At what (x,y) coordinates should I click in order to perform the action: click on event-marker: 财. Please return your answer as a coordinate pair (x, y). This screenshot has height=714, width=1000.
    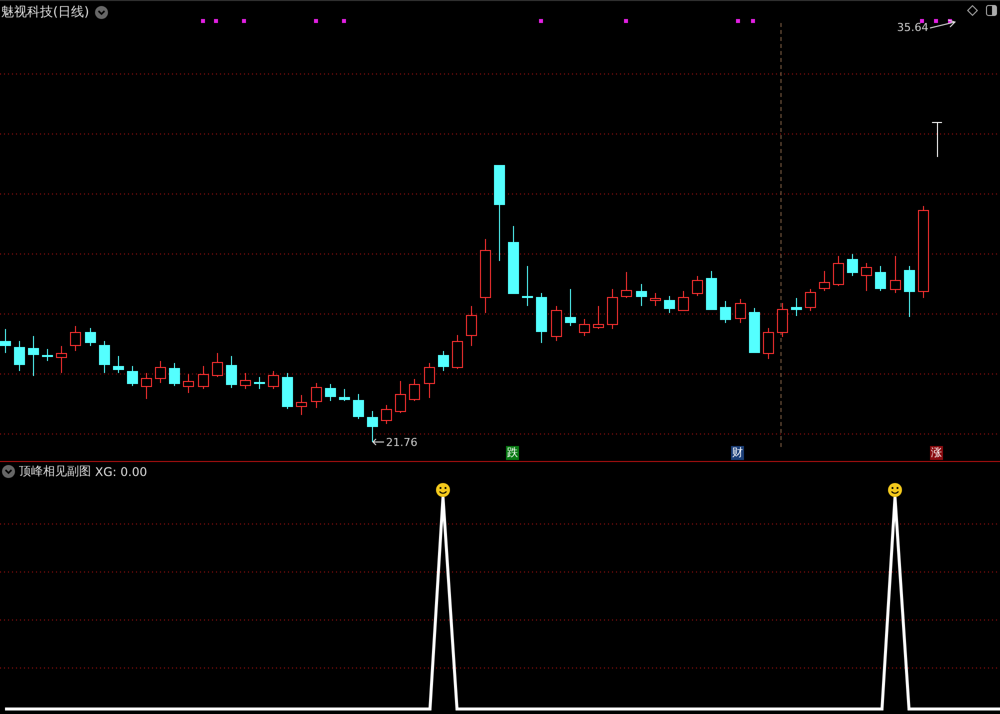
    Looking at the image, I should click on (737, 453).